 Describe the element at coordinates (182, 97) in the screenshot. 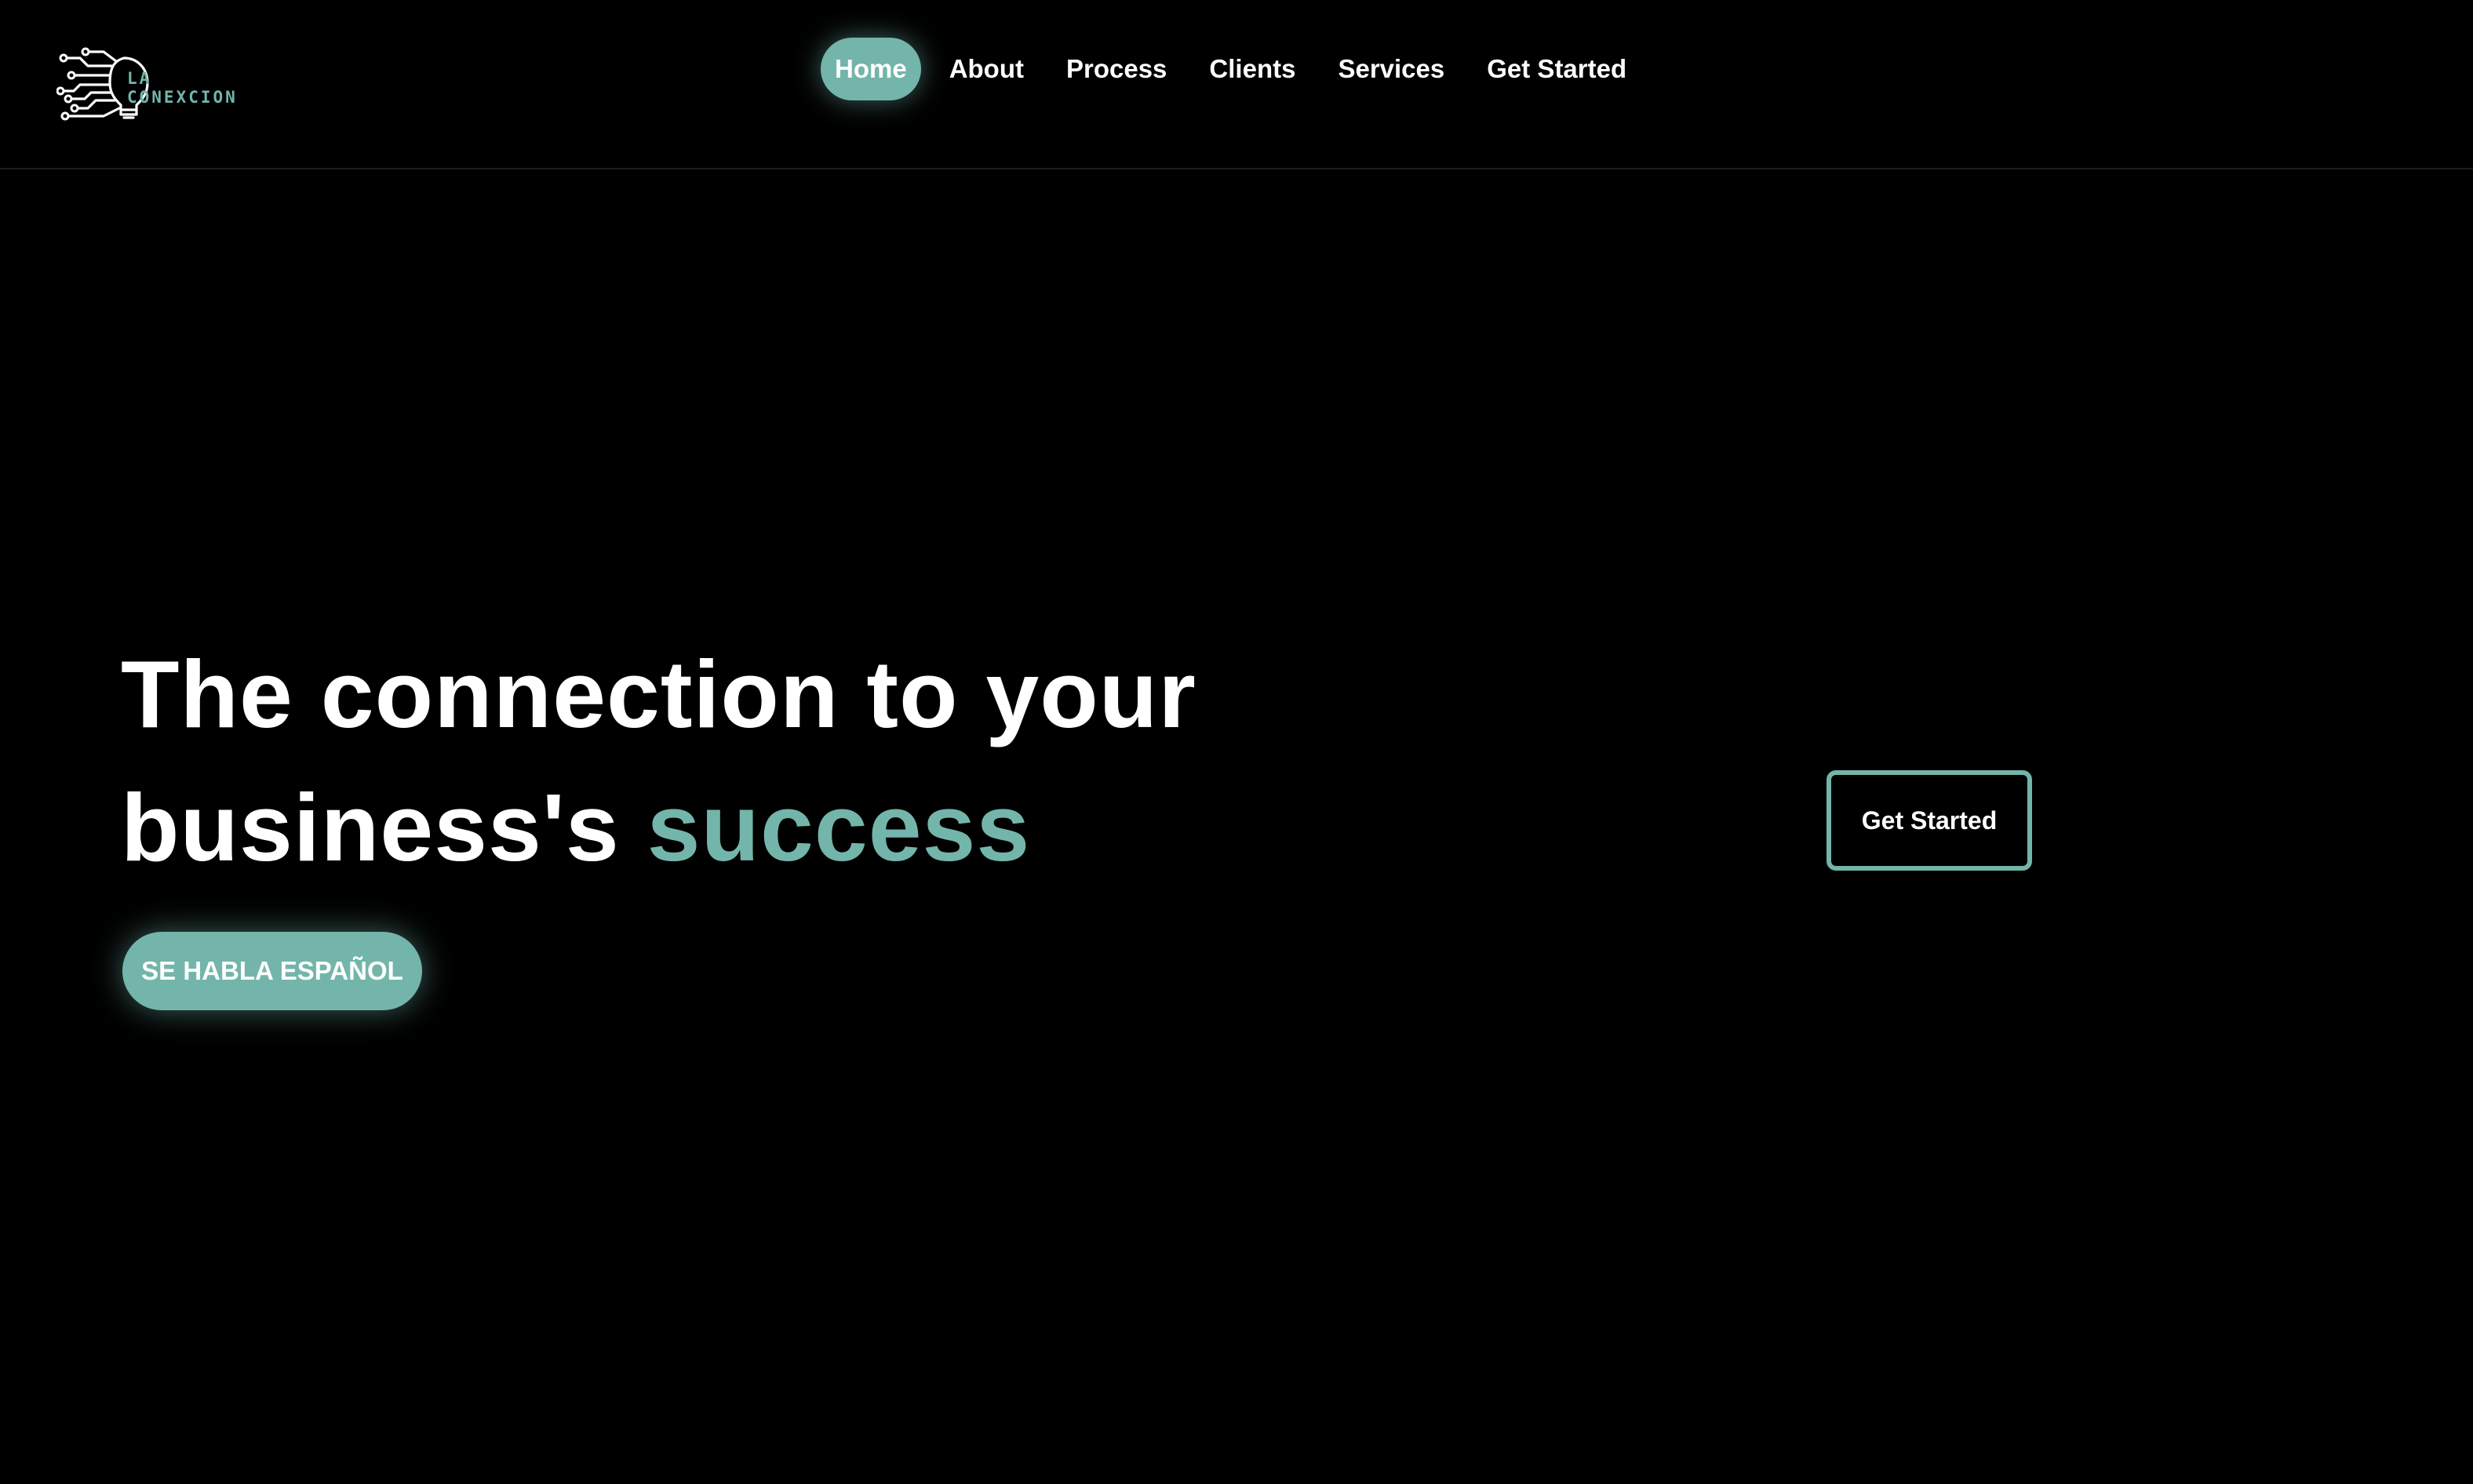

I see `brand-line-conexcion: CONEXCION` at that location.